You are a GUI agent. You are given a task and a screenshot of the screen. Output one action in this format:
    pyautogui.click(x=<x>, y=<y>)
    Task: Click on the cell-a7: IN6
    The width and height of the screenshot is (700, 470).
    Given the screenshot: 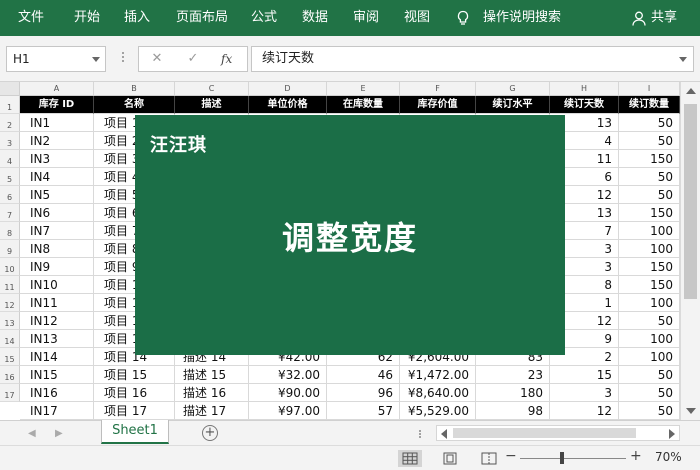 What is the action you would take?
    pyautogui.click(x=57, y=213)
    